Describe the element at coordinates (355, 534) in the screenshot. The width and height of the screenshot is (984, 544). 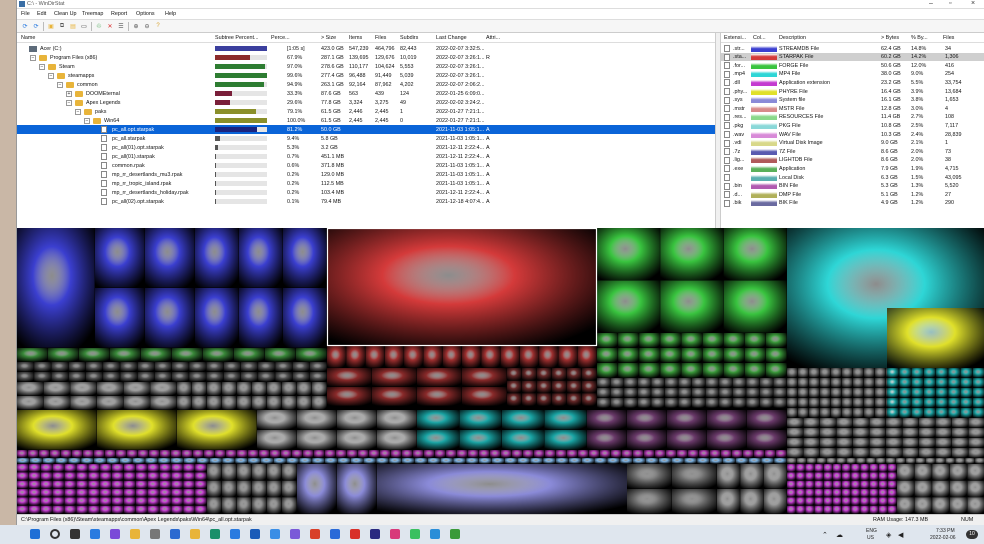
I see `acrobat-icon` at that location.